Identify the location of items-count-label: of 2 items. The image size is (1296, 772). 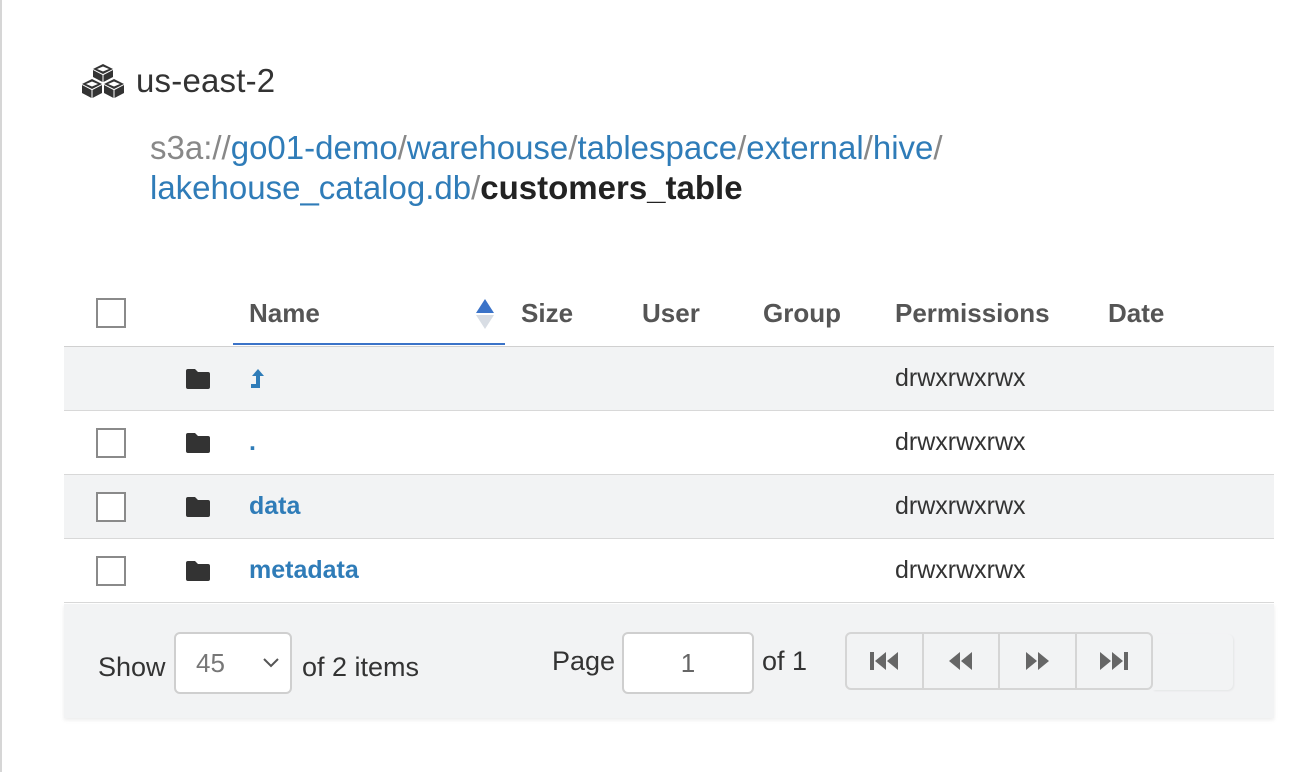
(361, 667).